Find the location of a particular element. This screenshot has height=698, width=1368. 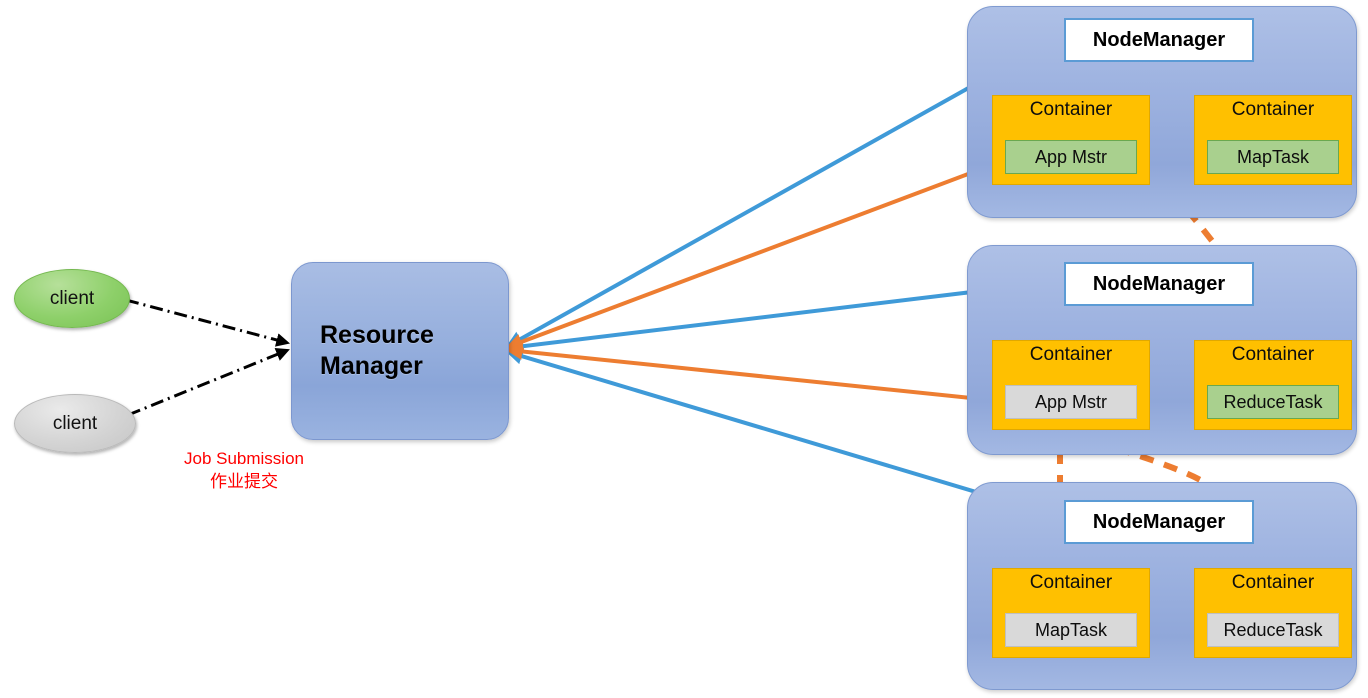

container-box-1-2: Container MapTask is located at coordinates (1273, 140).